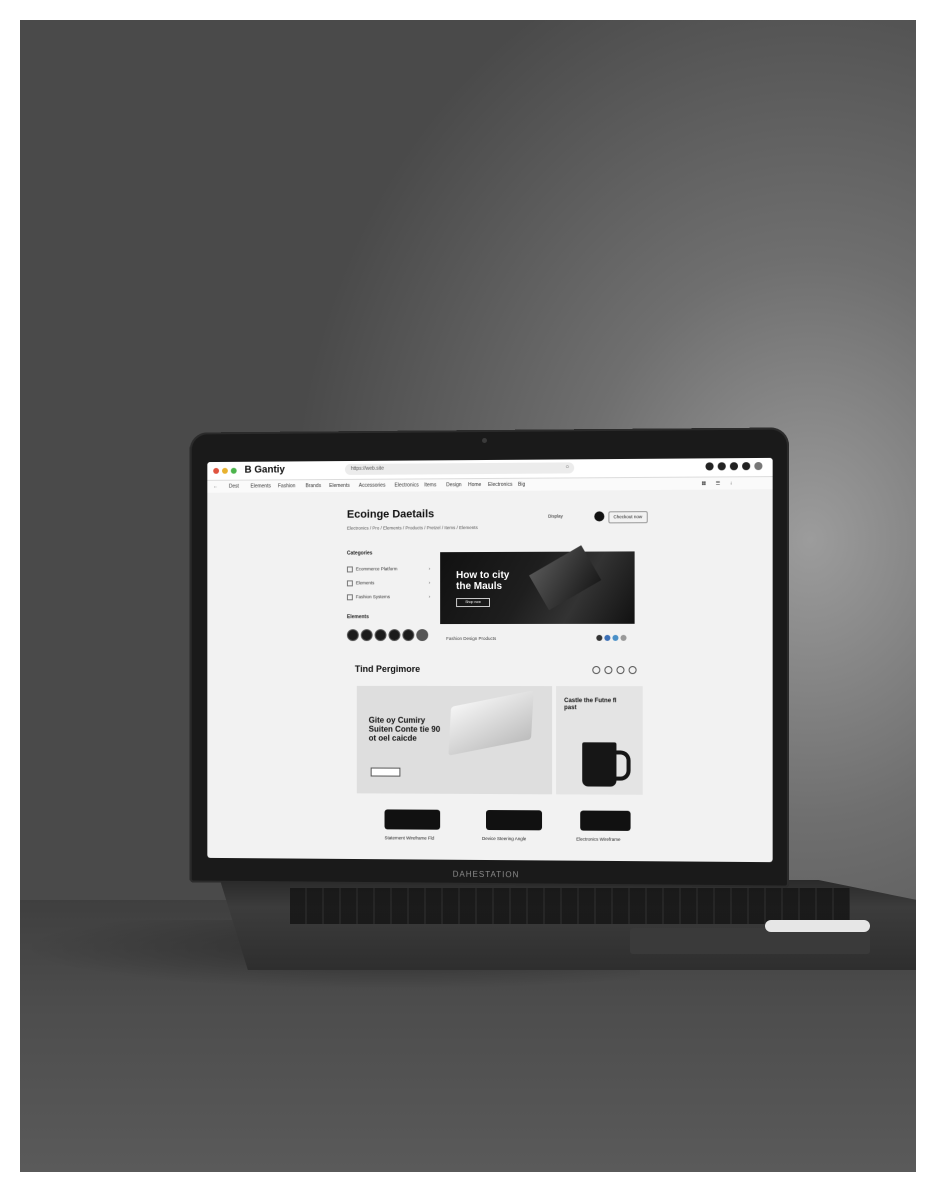  Describe the element at coordinates (215, 487) in the screenshot. I see `back-arrow-icon: ←` at that location.